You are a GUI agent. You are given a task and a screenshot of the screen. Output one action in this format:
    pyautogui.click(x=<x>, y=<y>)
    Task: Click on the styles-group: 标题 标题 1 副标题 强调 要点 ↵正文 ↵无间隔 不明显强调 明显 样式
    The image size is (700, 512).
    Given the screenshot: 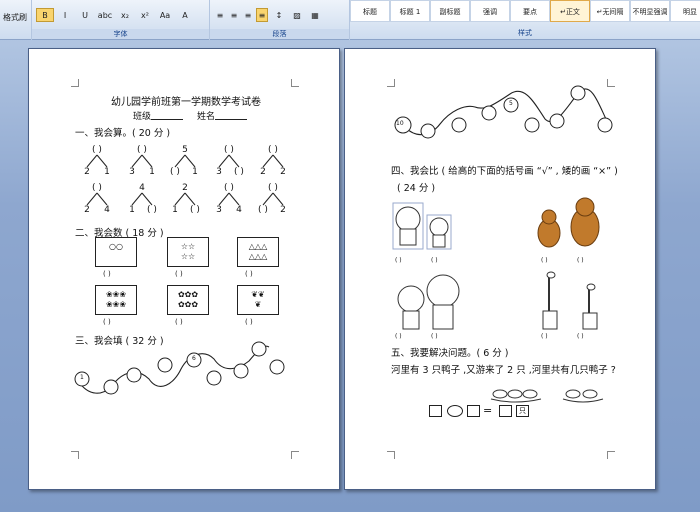 What is the action you would take?
    pyautogui.click(x=525, y=20)
    